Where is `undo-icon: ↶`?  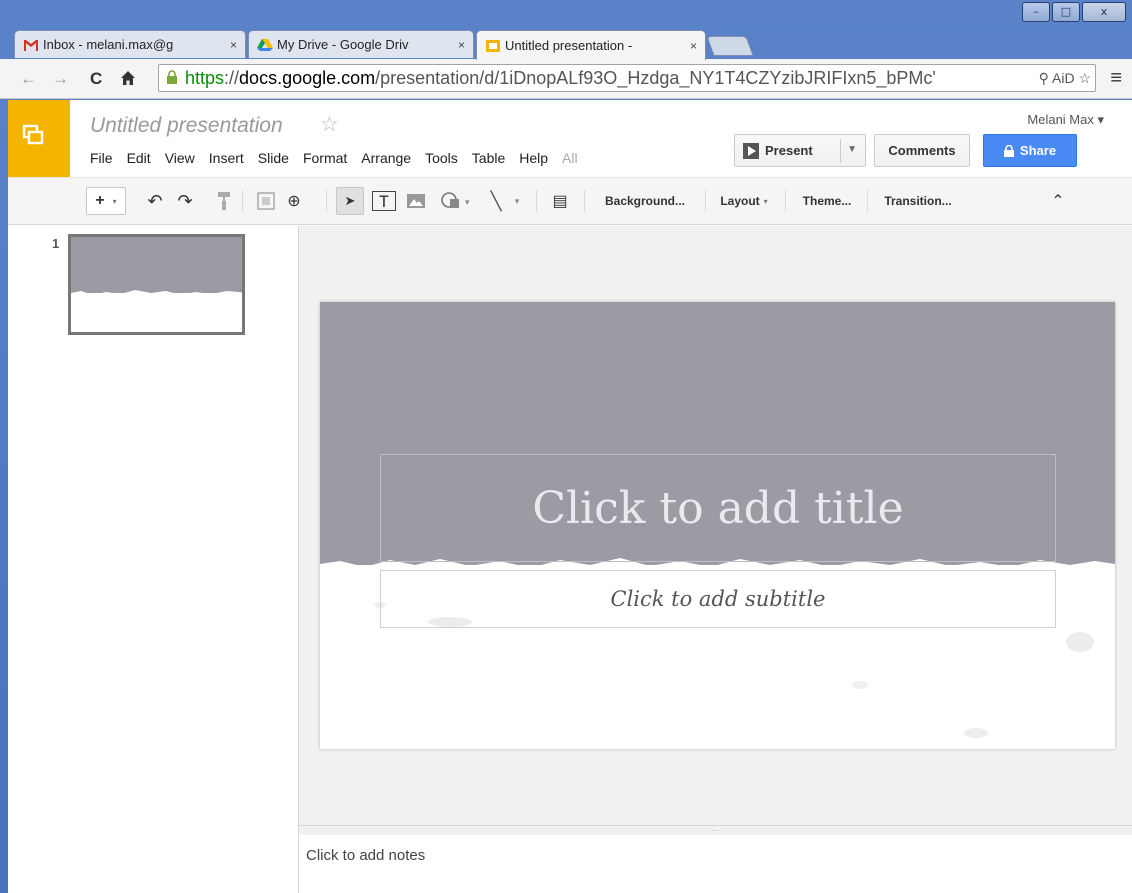
undo-icon: ↶ is located at coordinates (155, 201).